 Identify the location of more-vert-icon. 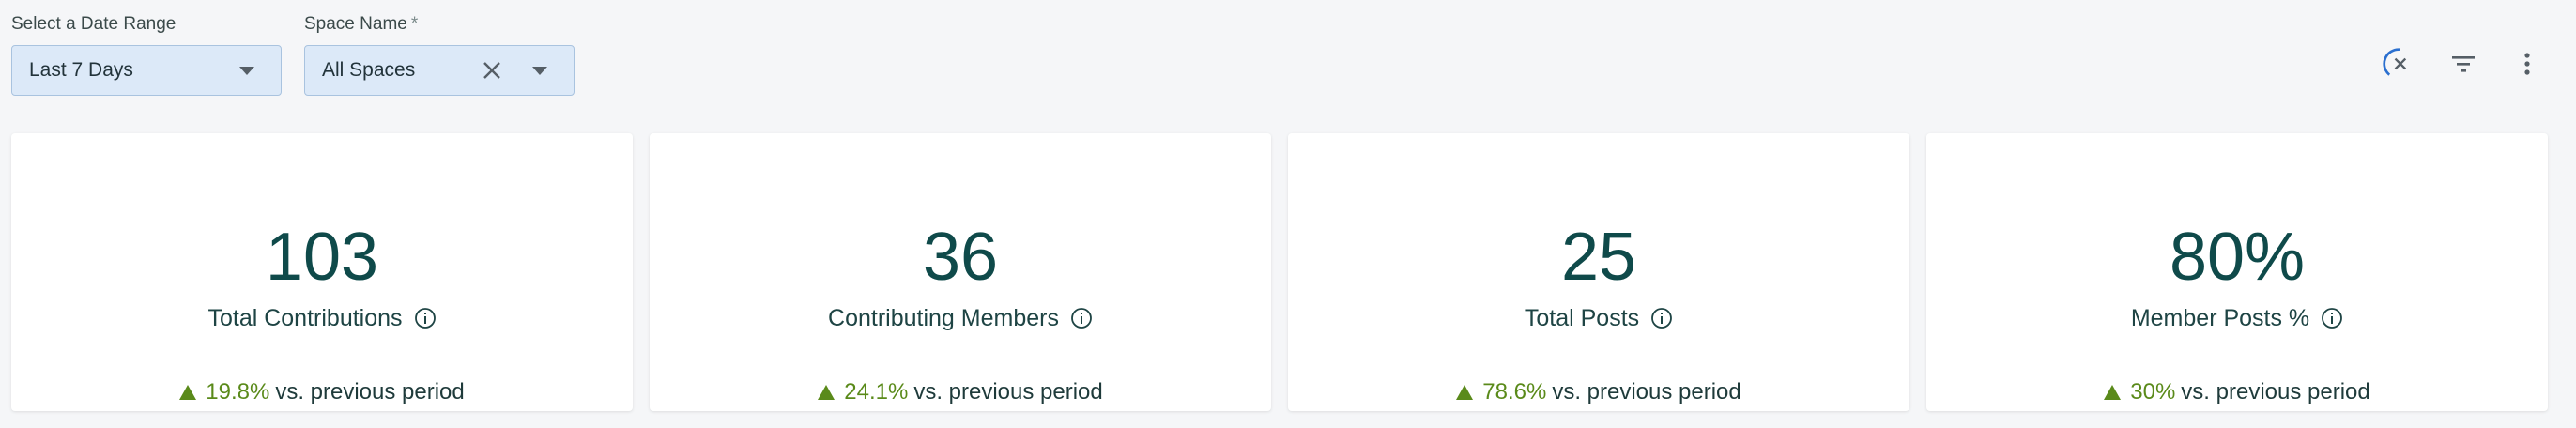
(2527, 64).